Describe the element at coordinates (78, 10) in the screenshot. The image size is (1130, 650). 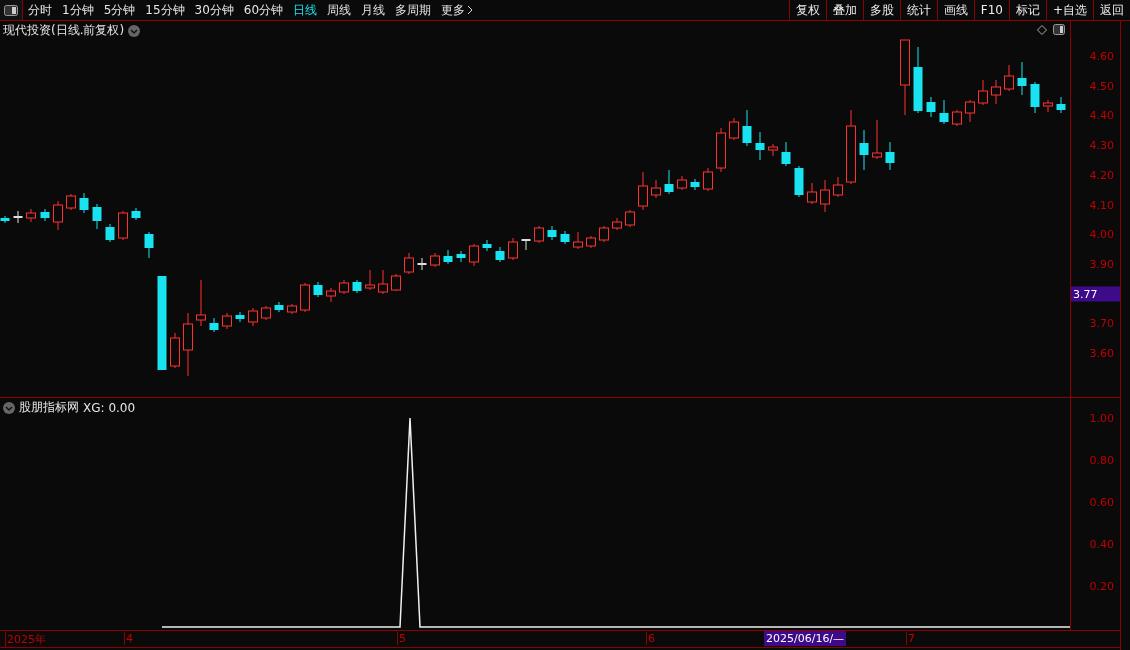
I see `period-tab: 1分钟` at that location.